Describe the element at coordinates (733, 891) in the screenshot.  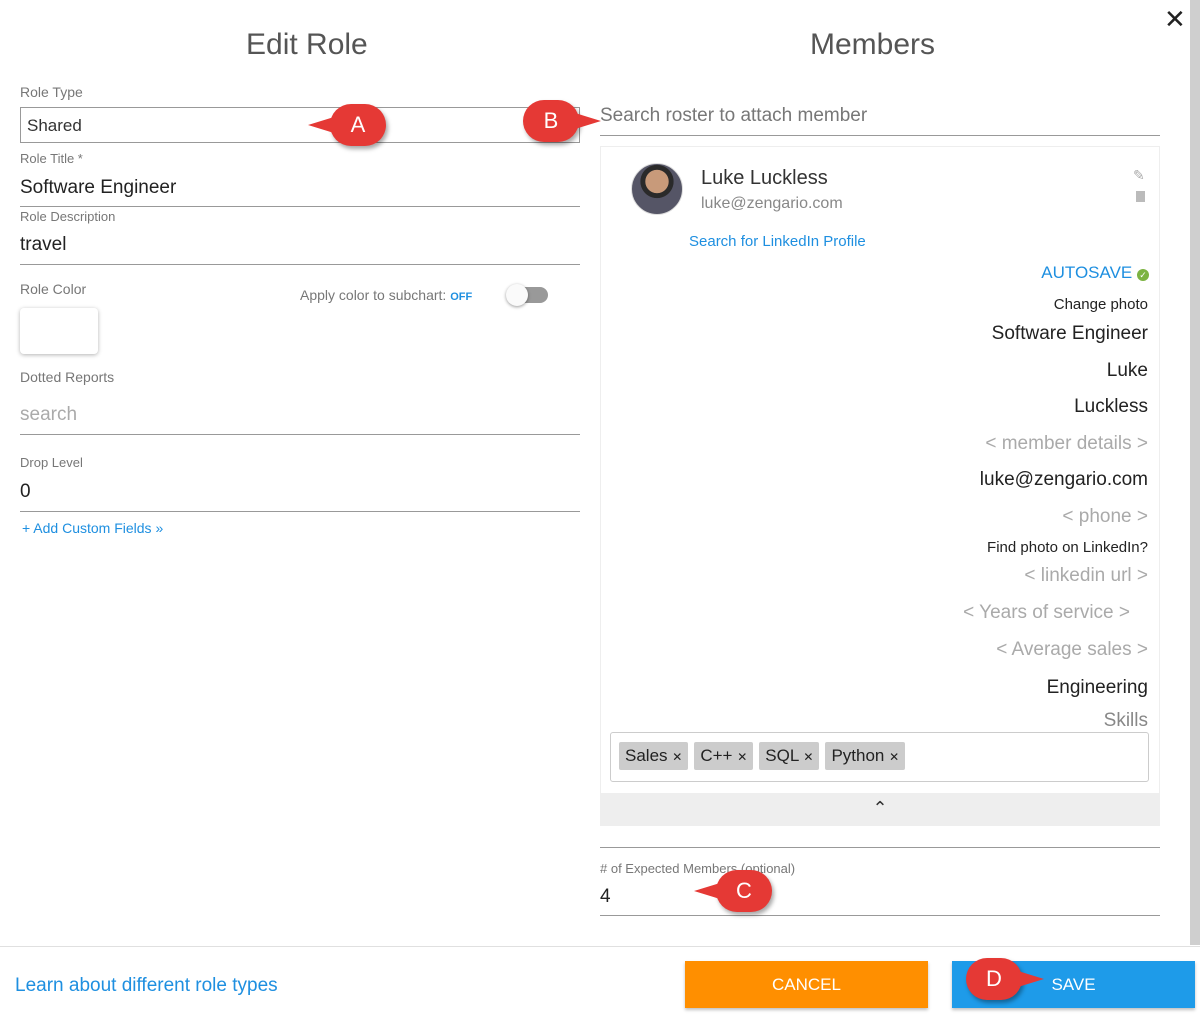
I see `callout-c: C` at that location.